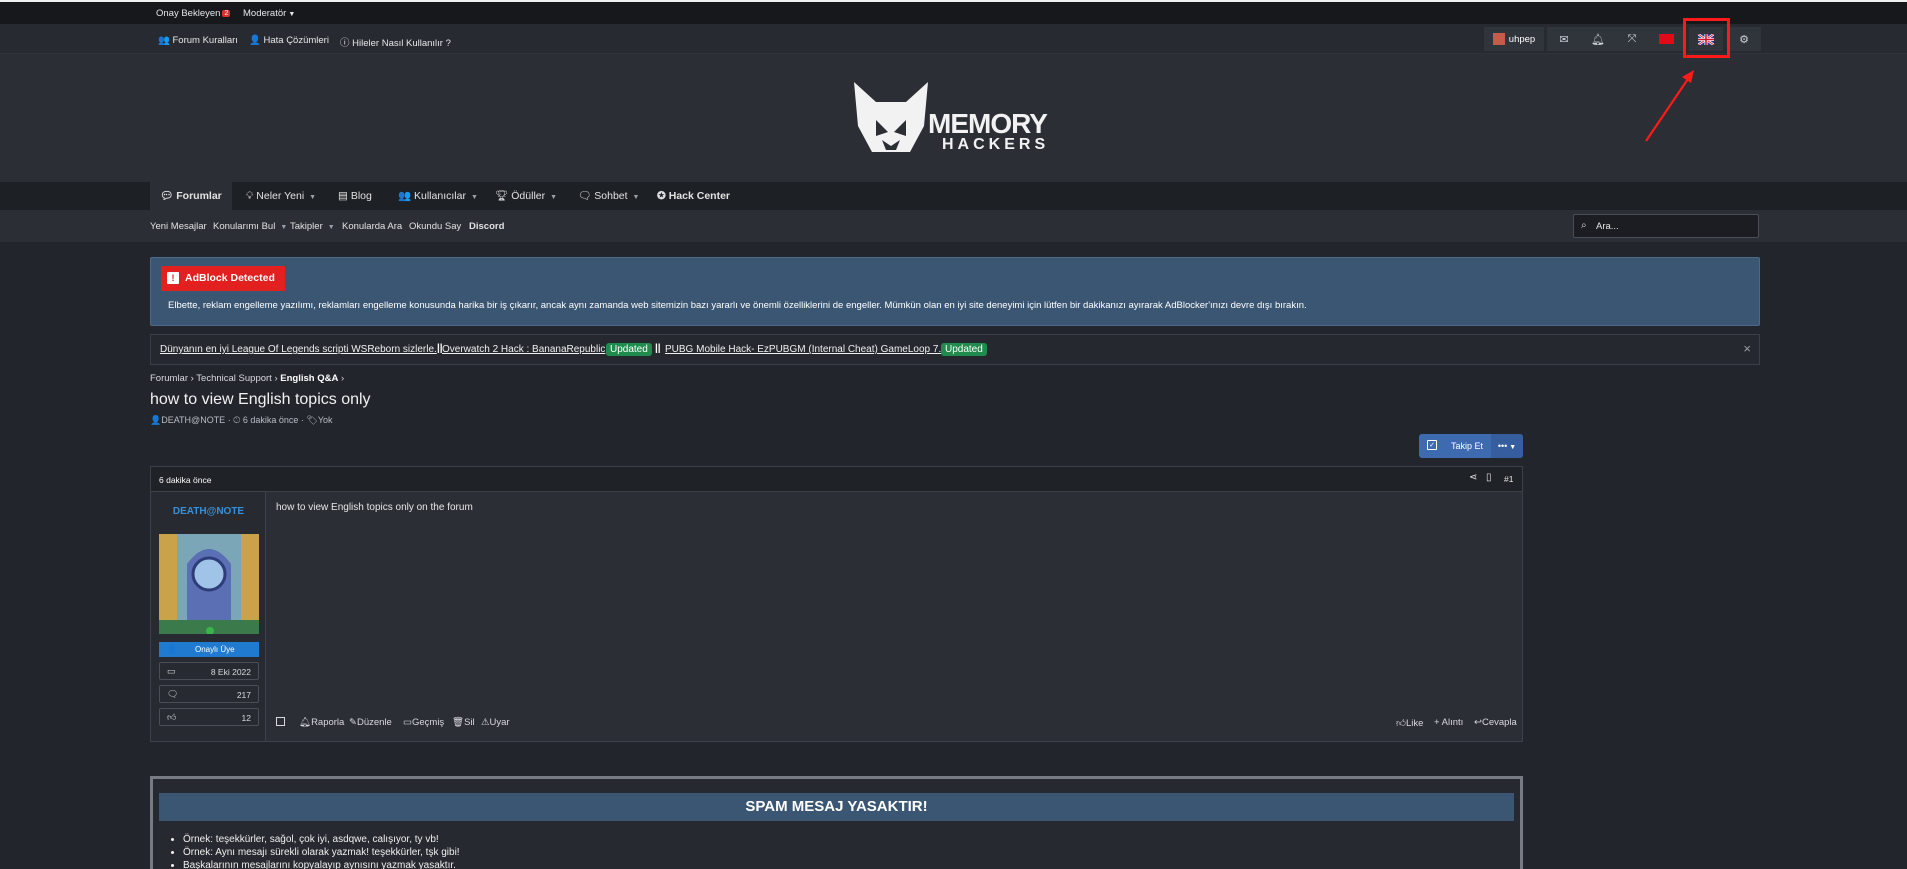 The height and width of the screenshot is (869, 1907). Describe the element at coordinates (208, 511) in the screenshot. I see `post-username: DEATH@NOTE` at that location.